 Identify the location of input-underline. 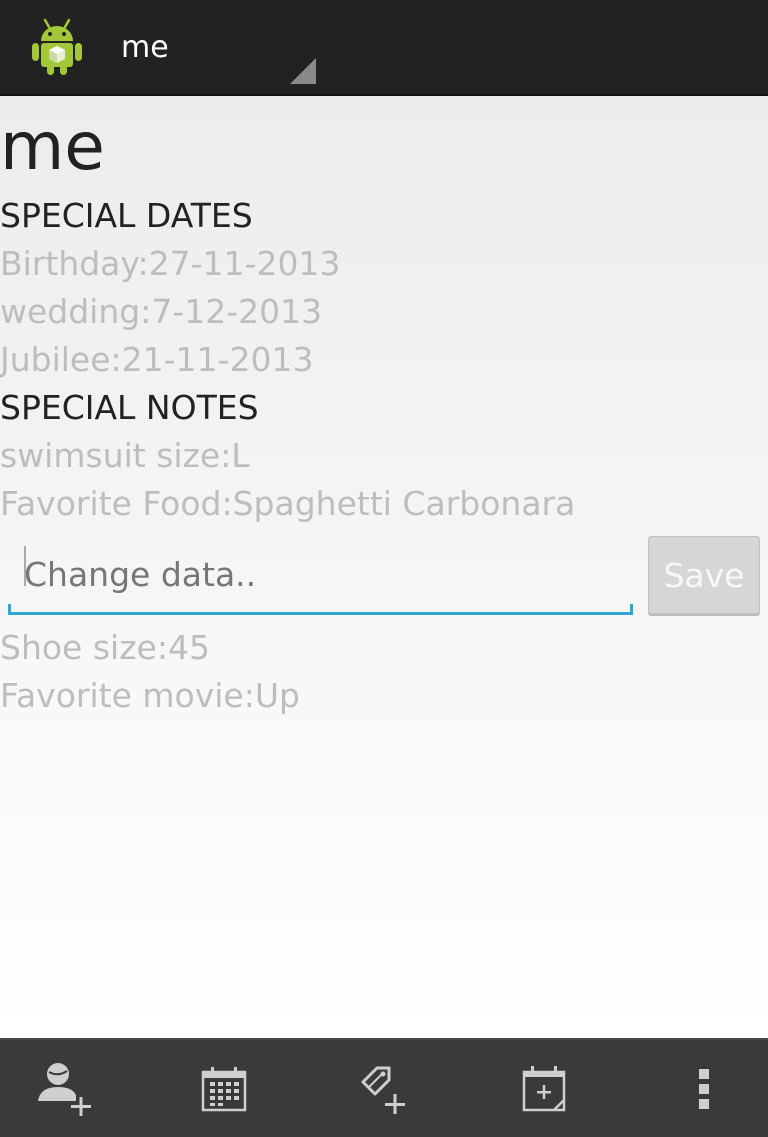
(320, 609).